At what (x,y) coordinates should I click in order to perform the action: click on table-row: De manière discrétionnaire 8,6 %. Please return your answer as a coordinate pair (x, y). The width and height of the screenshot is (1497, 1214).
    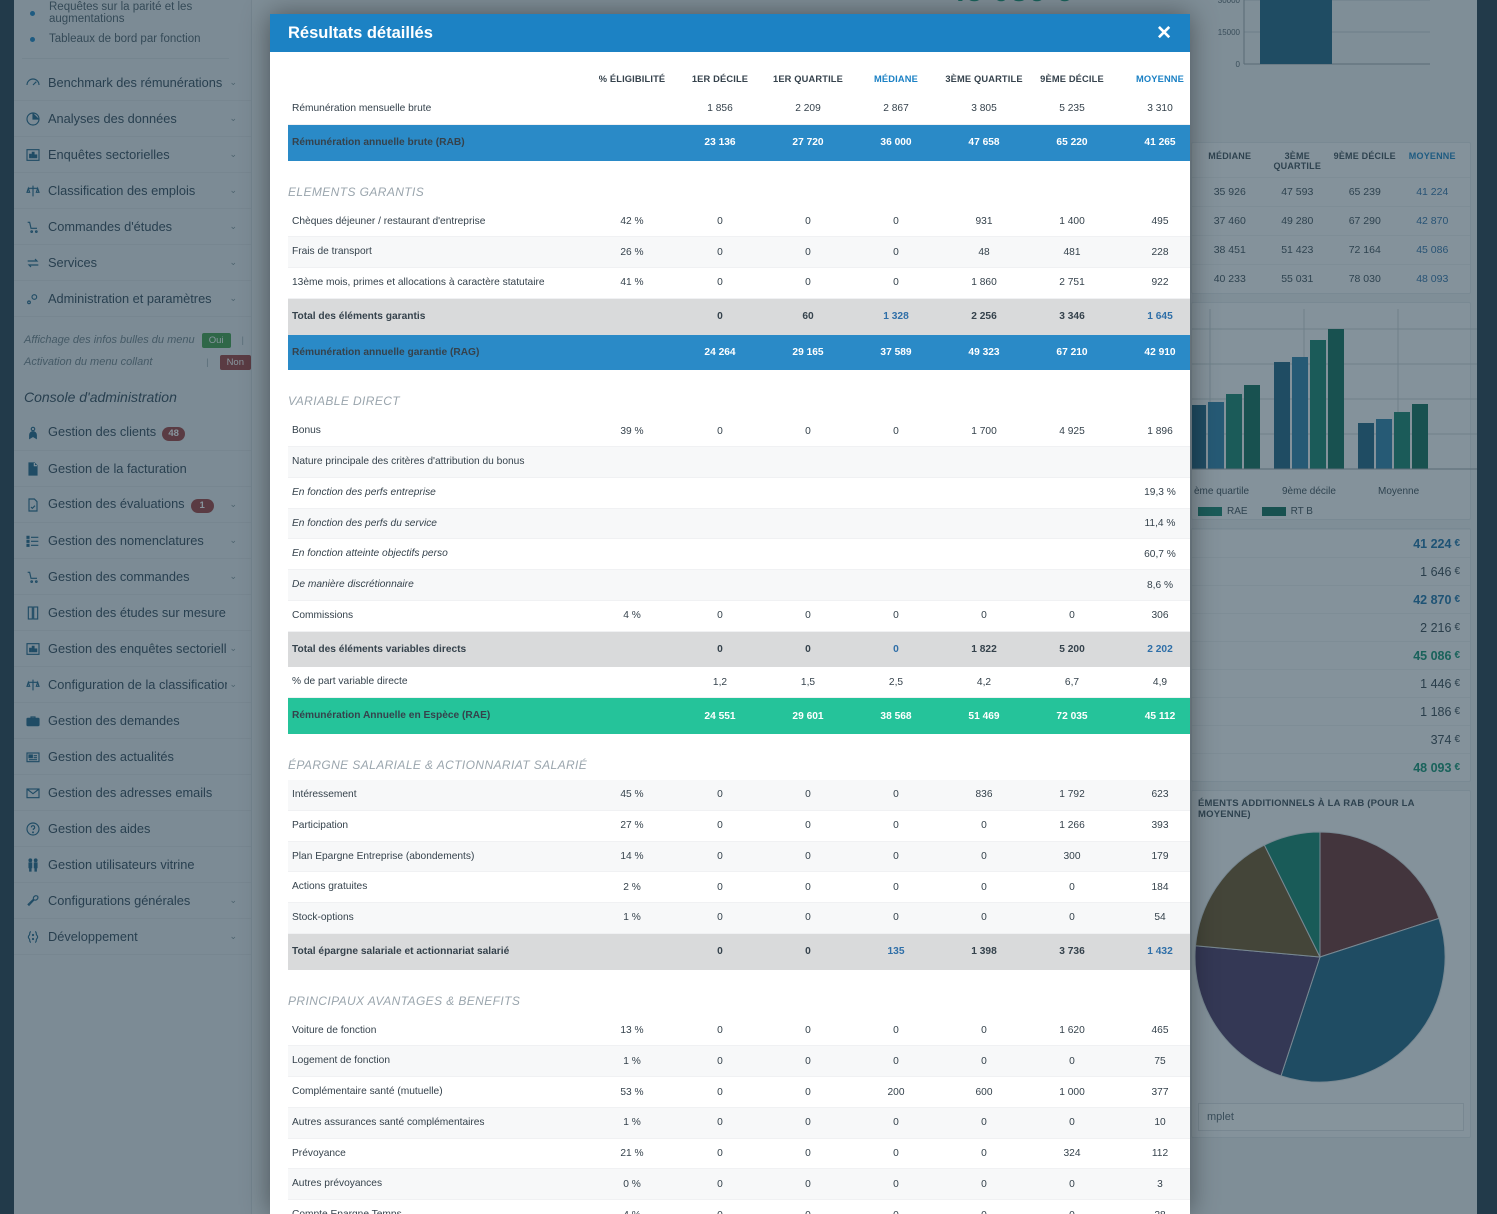
    Looking at the image, I should click on (739, 585).